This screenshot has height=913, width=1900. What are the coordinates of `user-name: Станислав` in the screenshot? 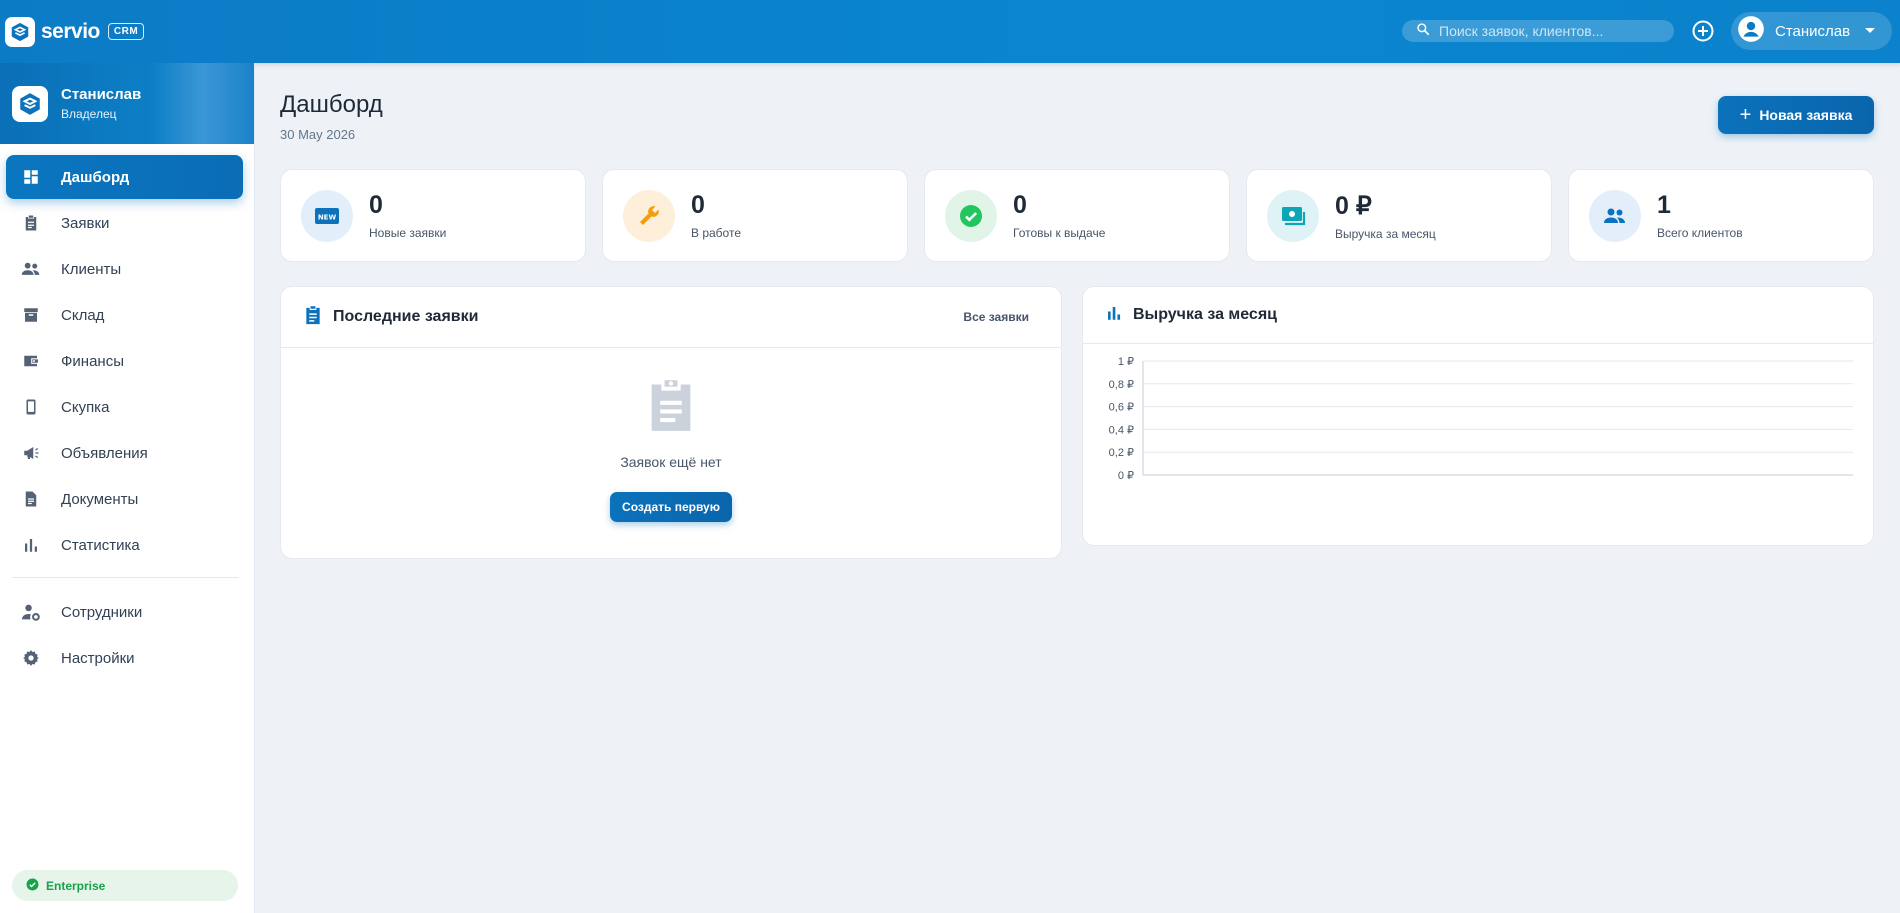 It's located at (1813, 31).